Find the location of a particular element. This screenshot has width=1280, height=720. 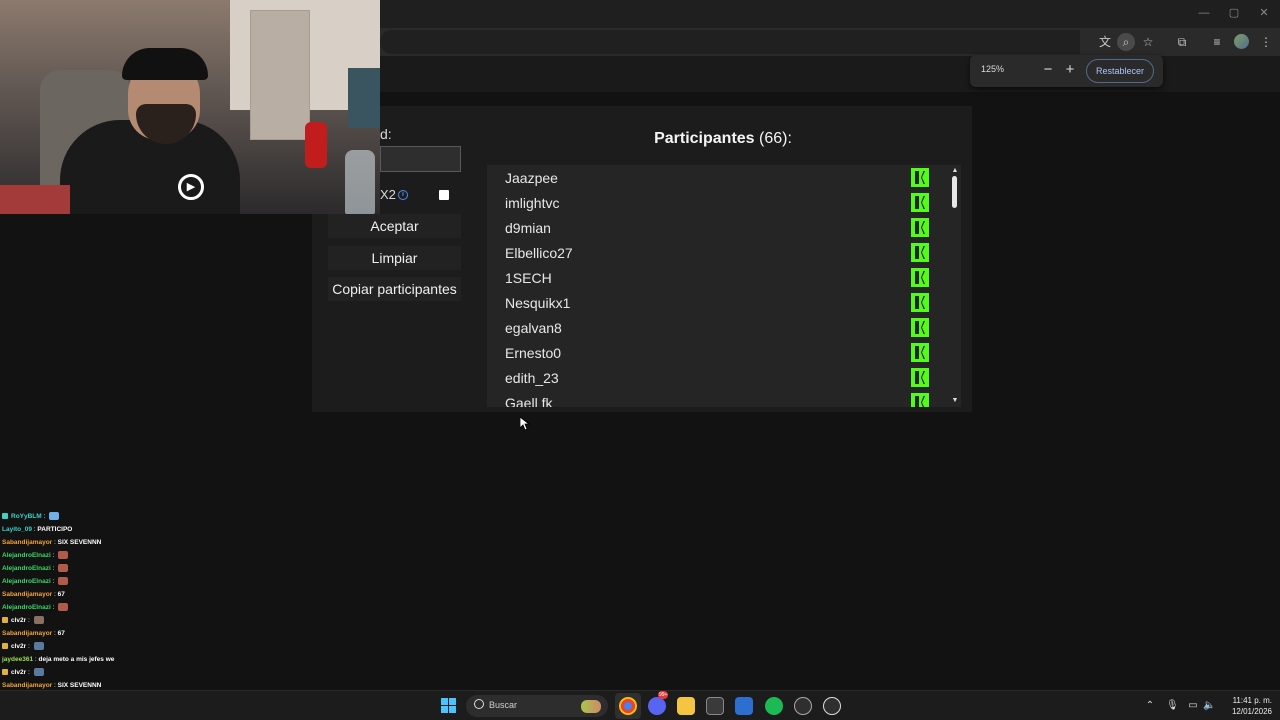

profile-avatar is located at coordinates (1241, 41).